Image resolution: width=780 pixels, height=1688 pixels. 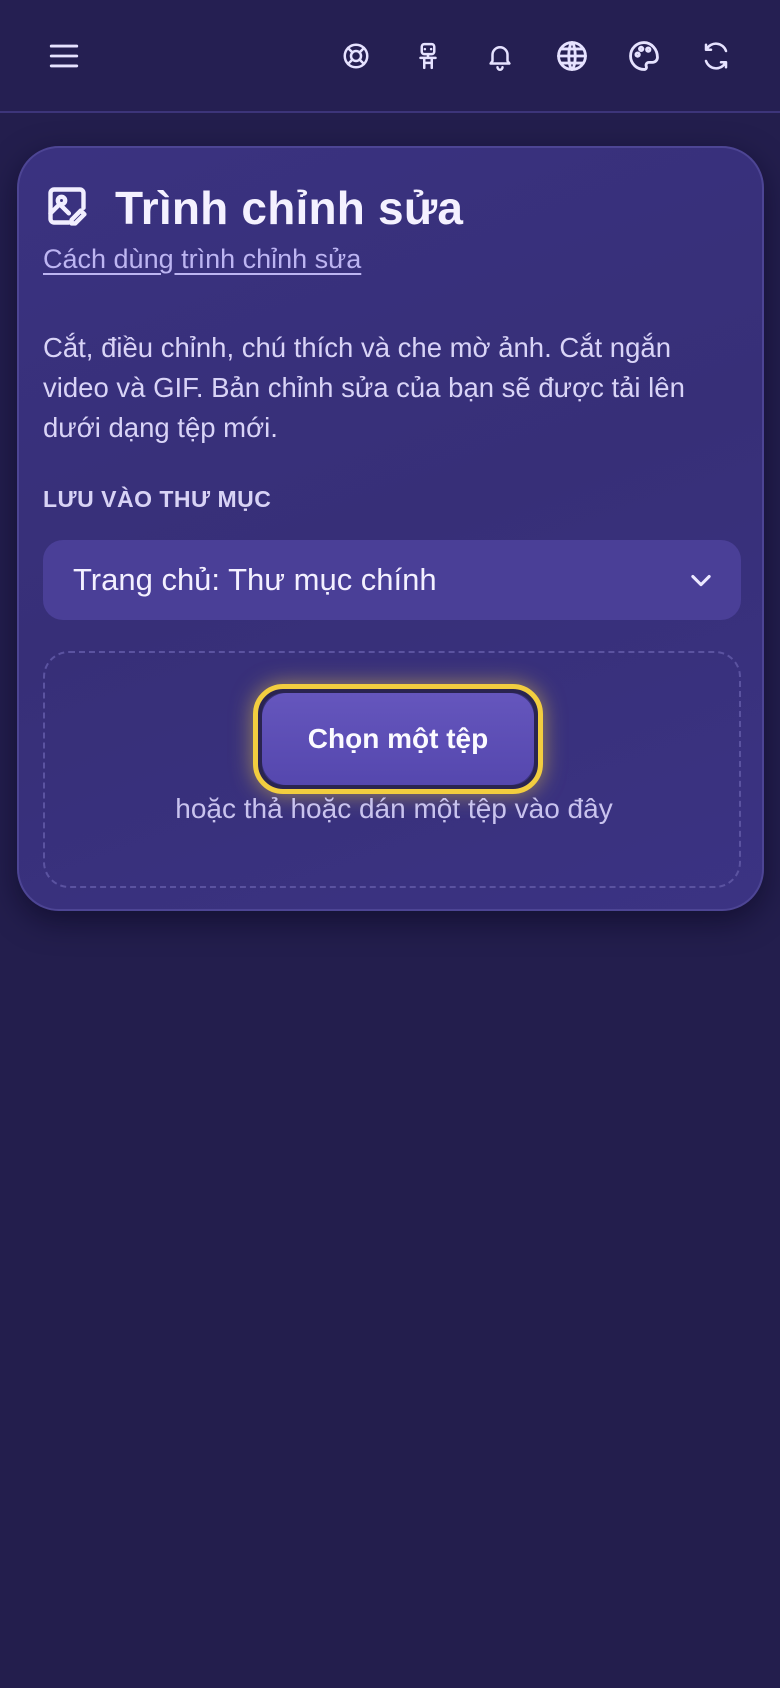 What do you see at coordinates (356, 56) in the screenshot?
I see `help-buoy-icon` at bounding box center [356, 56].